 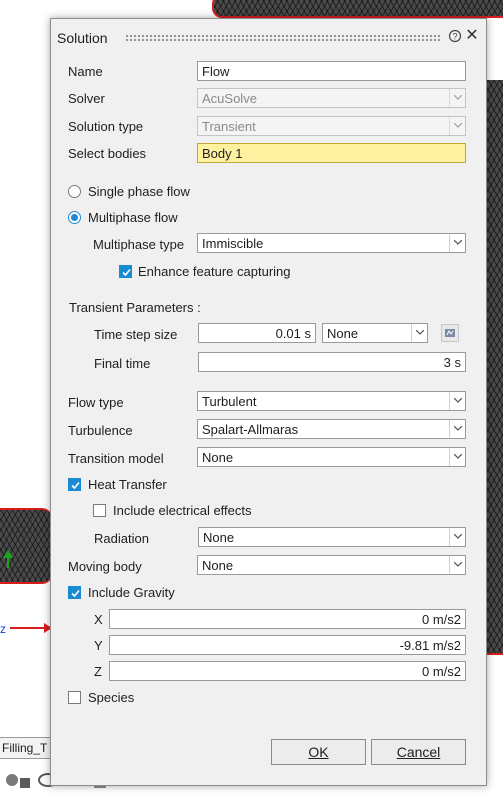 I want to click on gravity-checkbox, so click(x=74, y=592).